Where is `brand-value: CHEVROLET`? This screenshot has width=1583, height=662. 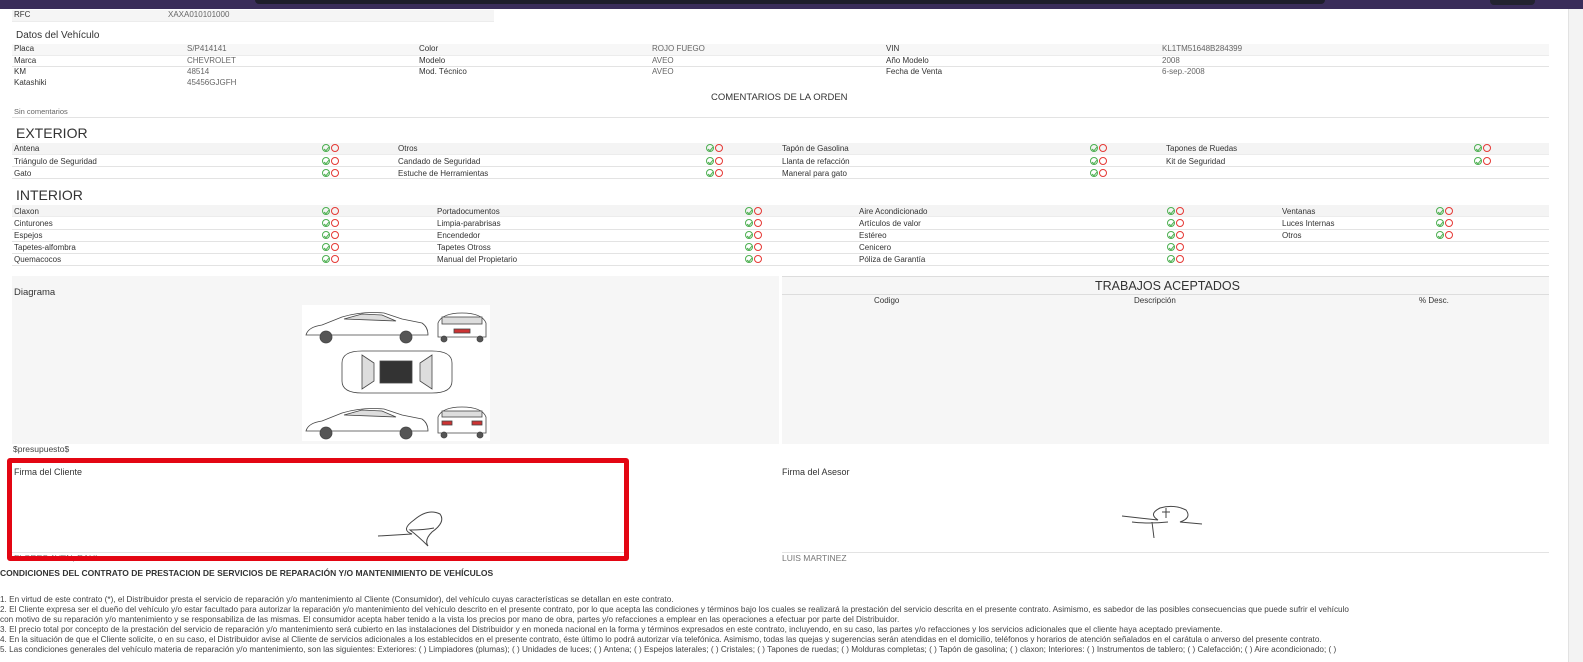 brand-value: CHEVROLET is located at coordinates (211, 60).